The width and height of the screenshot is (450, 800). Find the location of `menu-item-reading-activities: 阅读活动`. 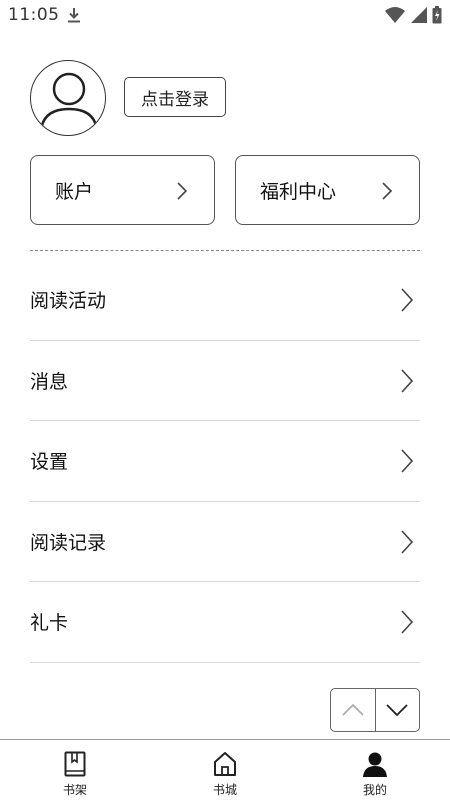

menu-item-reading-activities: 阅读活动 is located at coordinates (225, 300).